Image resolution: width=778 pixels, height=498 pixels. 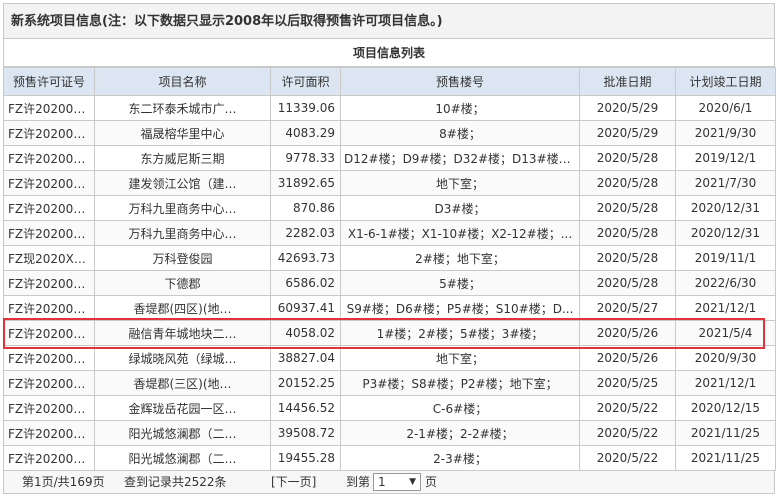 I want to click on page-select-value: 1, so click(x=382, y=482).